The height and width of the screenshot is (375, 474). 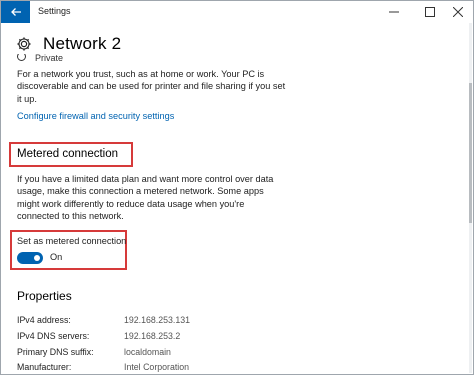 I want to click on properties-heading: Properties, so click(x=44, y=296).